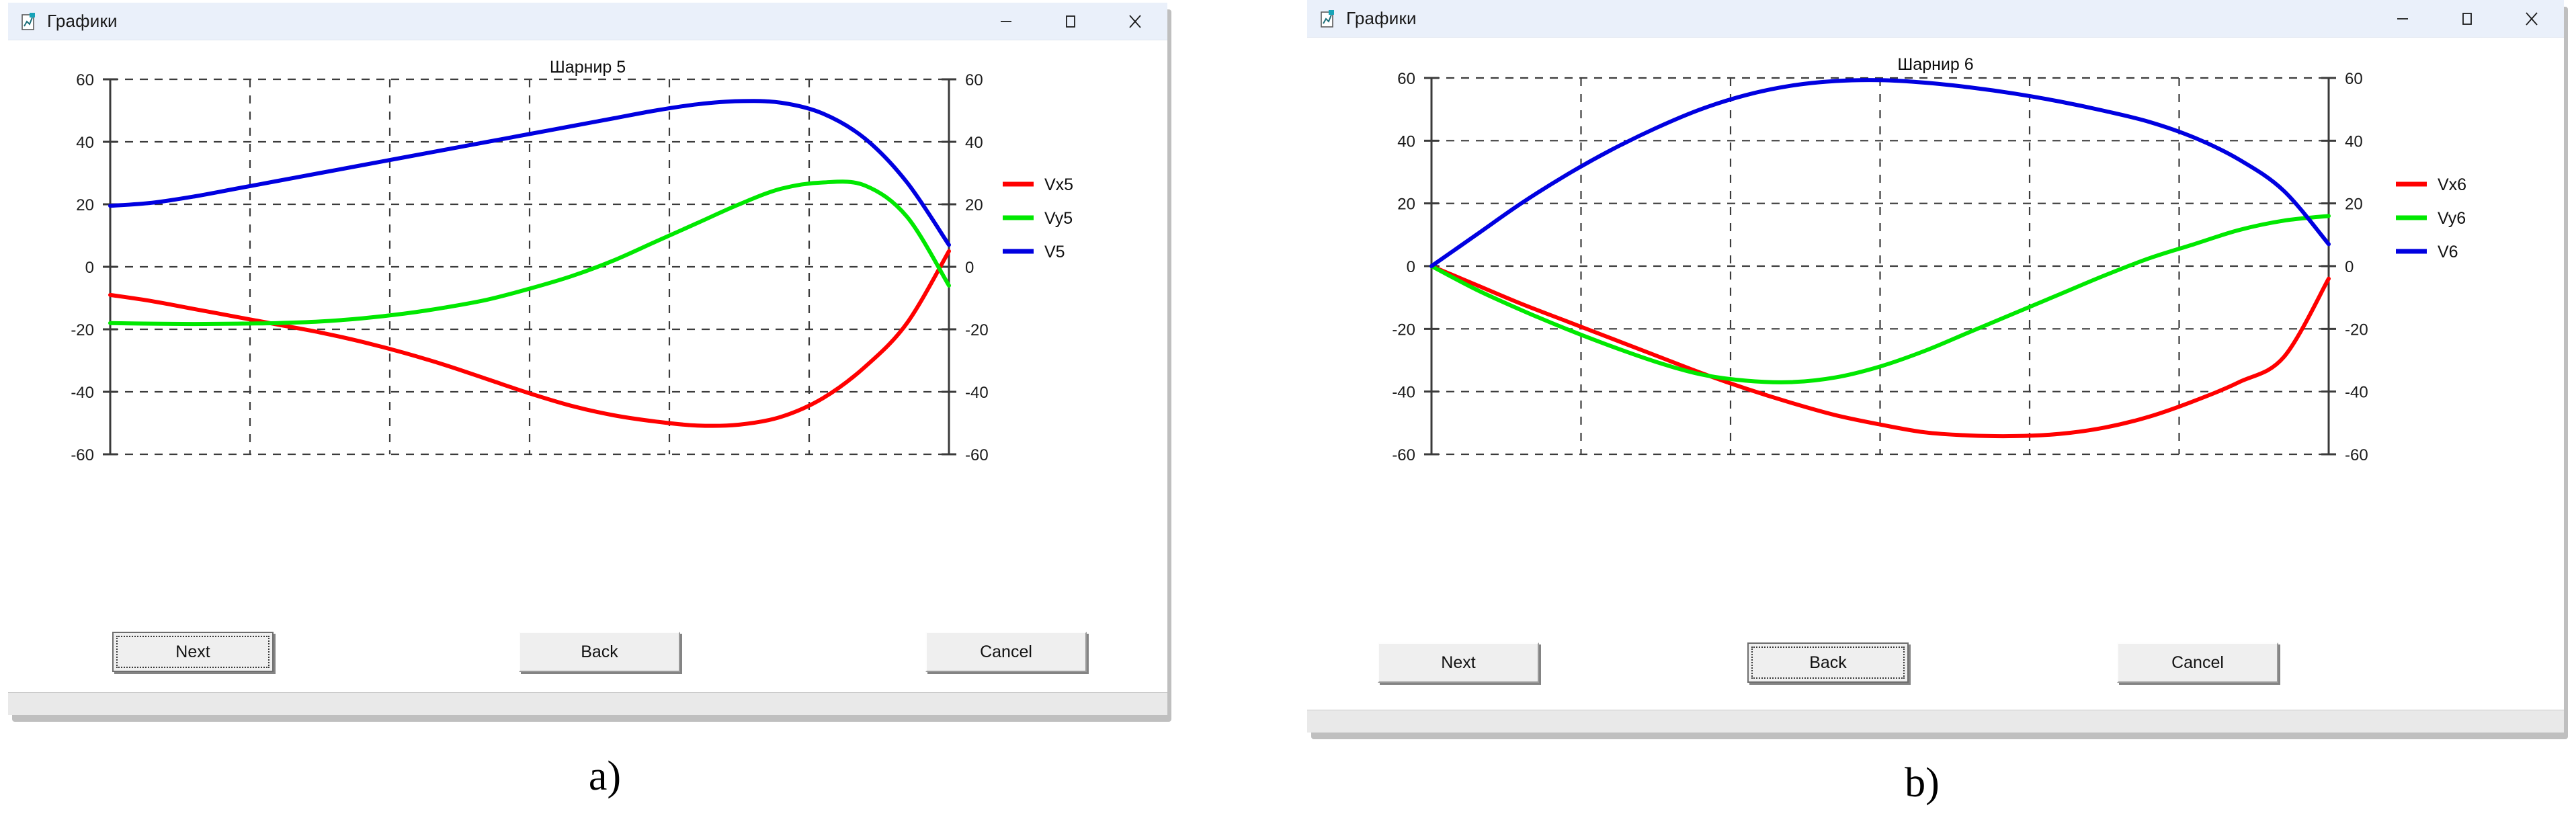 This screenshot has height=834, width=2576. I want to click on series-line-v5, so click(529, 173).